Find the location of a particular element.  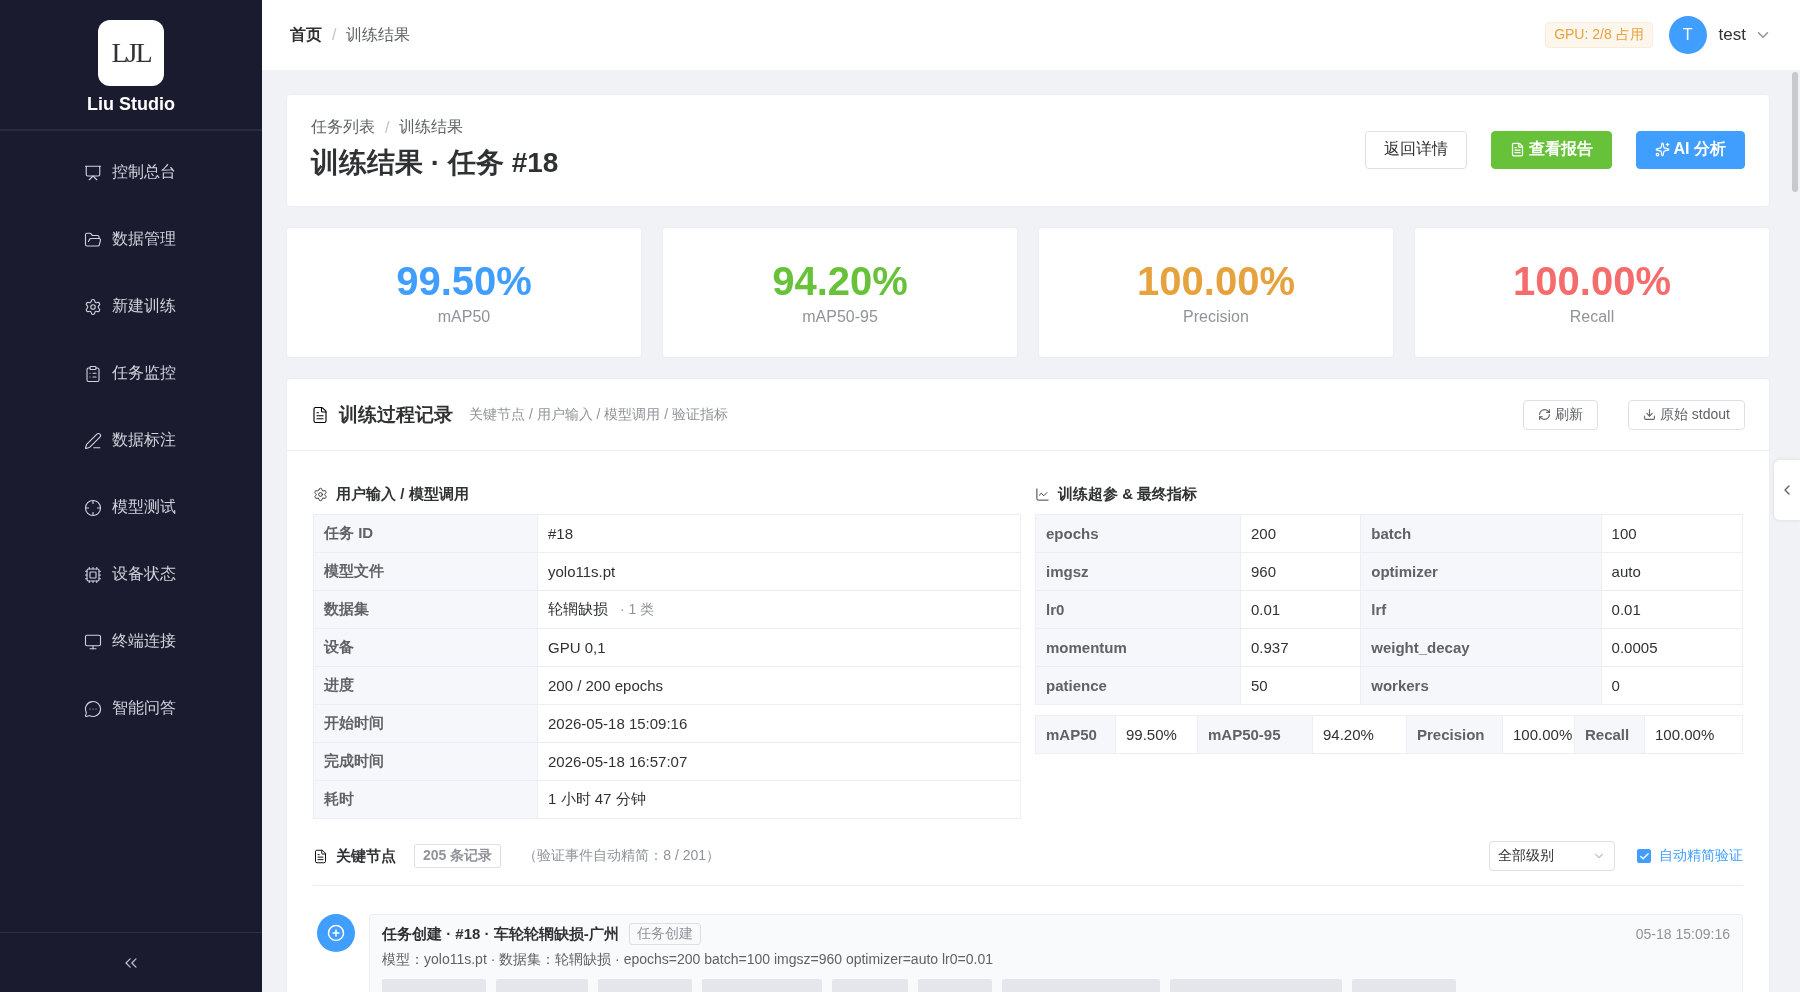

event-title: 任务创建 · #18 · 车轮轮辋缺损-广州 is located at coordinates (500, 934).